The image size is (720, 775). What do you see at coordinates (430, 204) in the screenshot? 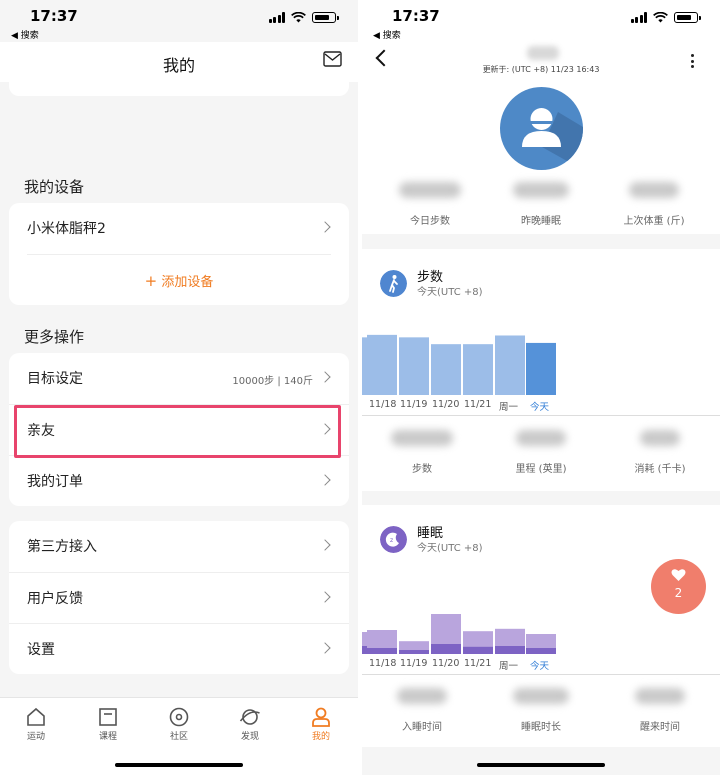
I see `stat-today-steps: 今日步数` at bounding box center [430, 204].